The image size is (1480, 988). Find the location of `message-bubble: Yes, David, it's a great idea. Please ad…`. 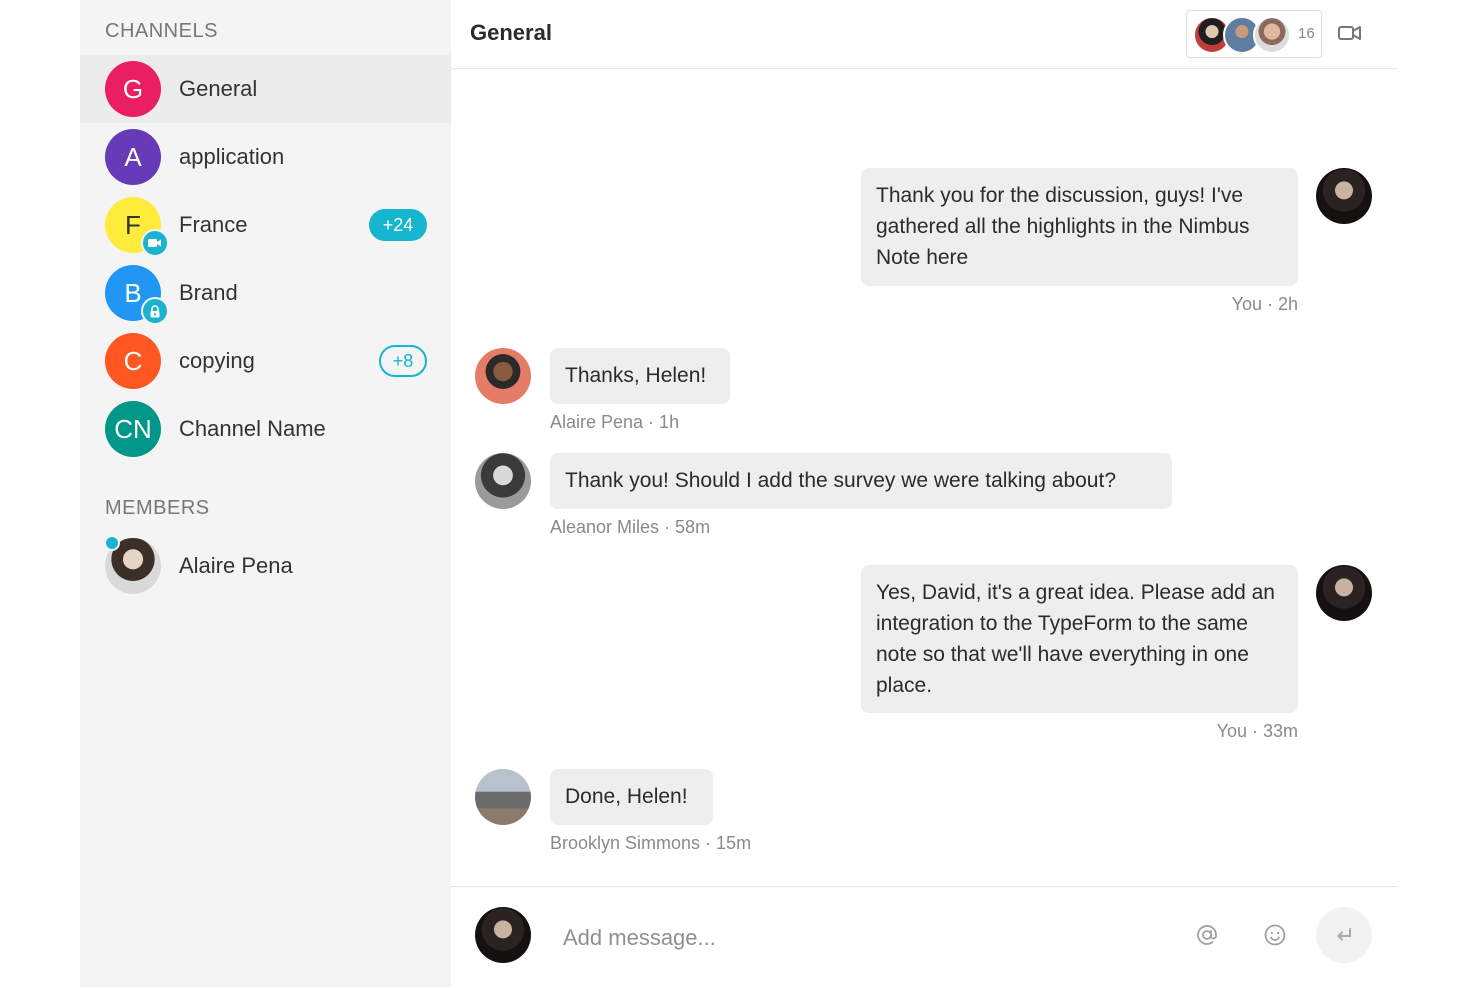

message-bubble: Yes, David, it's a great idea. Please ad… is located at coordinates (1079, 639).